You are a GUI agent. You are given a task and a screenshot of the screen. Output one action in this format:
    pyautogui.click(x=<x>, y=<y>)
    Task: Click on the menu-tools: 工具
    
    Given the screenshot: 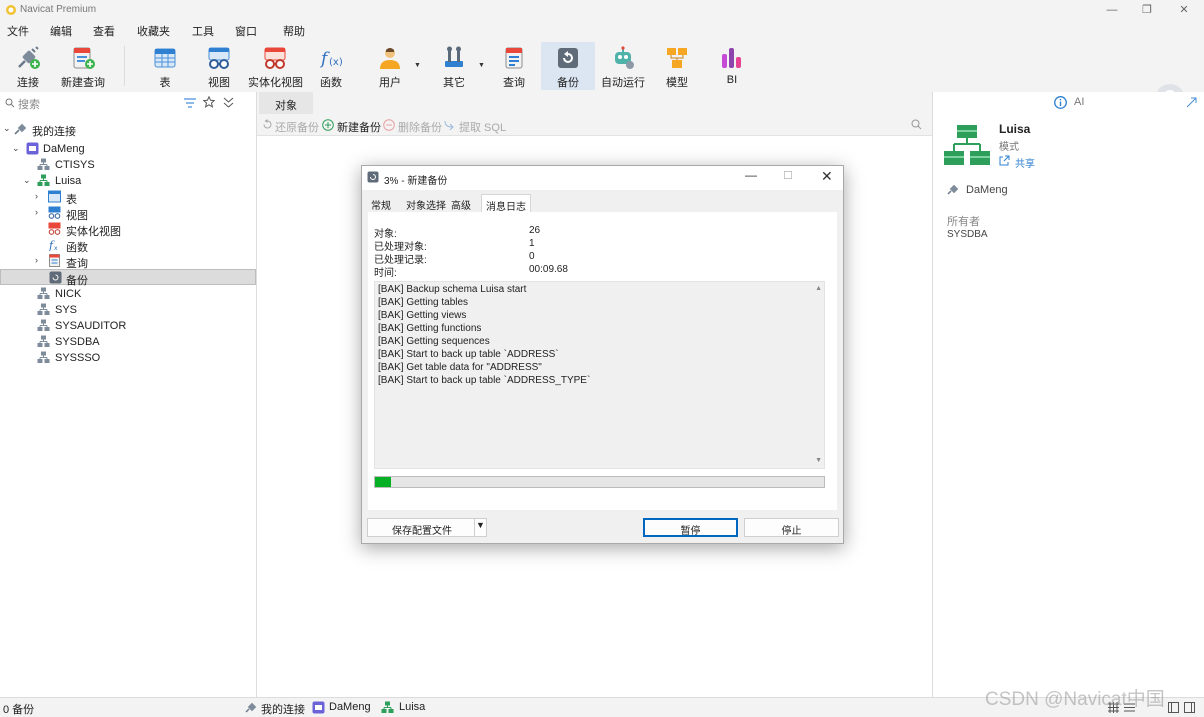 What is the action you would take?
    pyautogui.click(x=203, y=31)
    